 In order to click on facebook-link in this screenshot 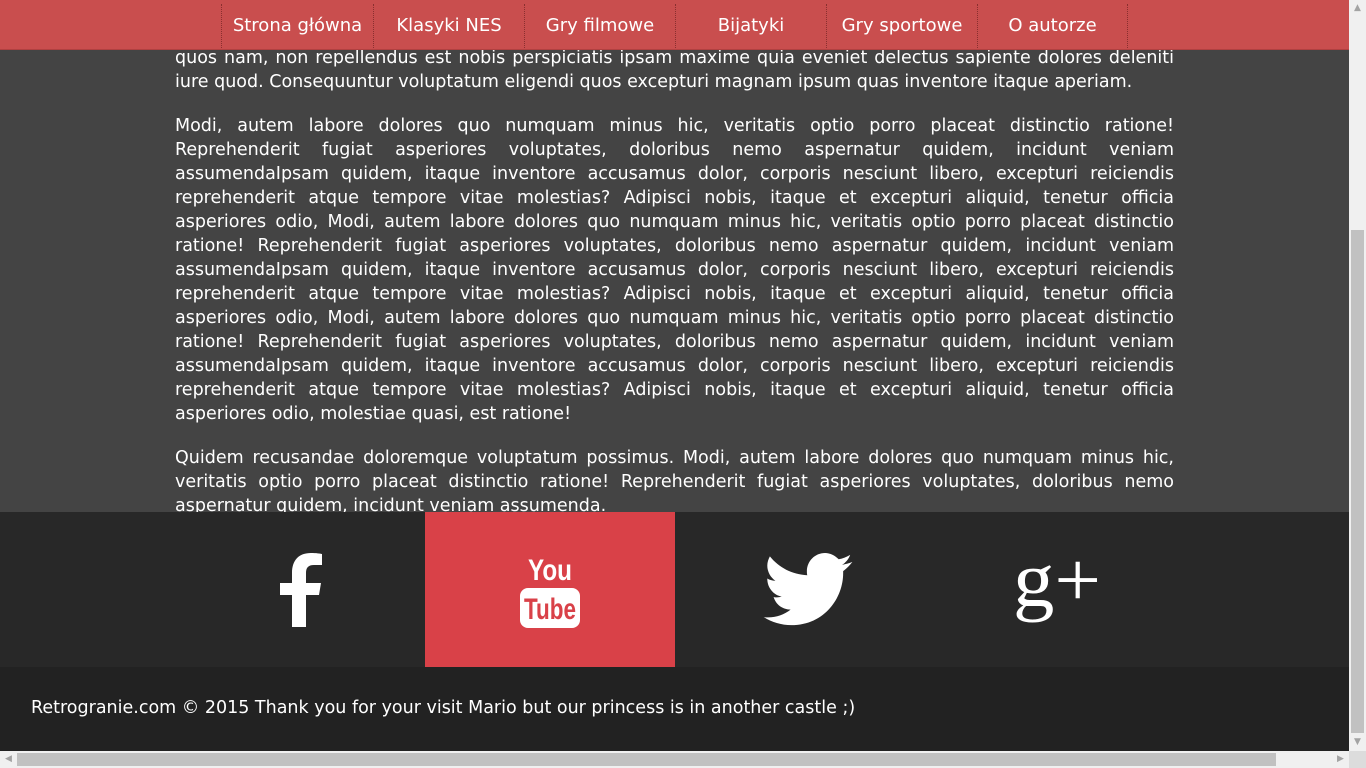, I will do `click(300, 589)`.